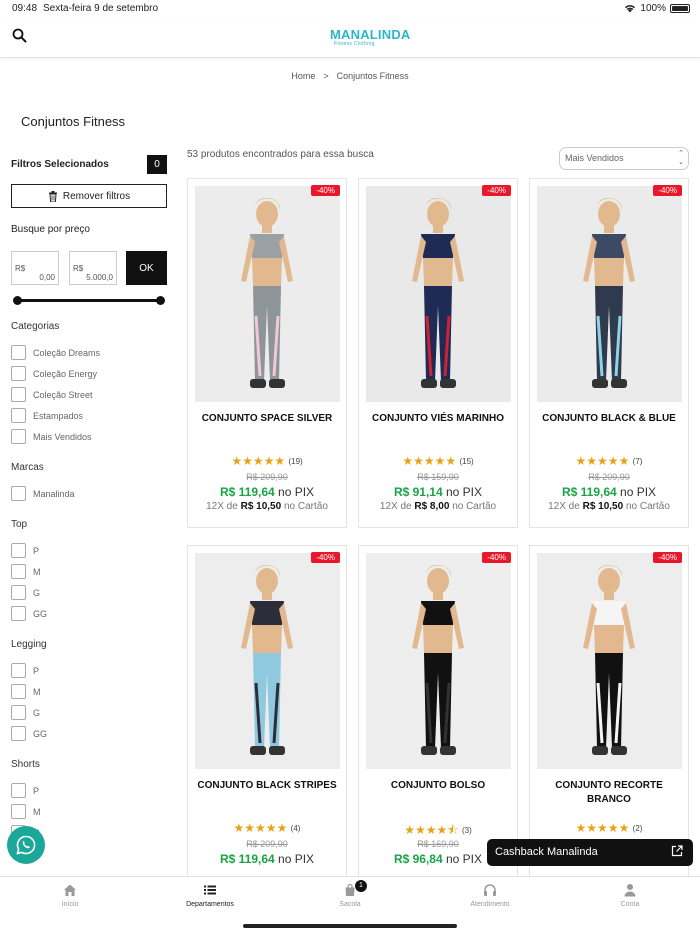 This screenshot has height=934, width=700. Describe the element at coordinates (609, 419) in the screenshot. I see `product-name: CONJUNTO BLACK & BLUE` at that location.